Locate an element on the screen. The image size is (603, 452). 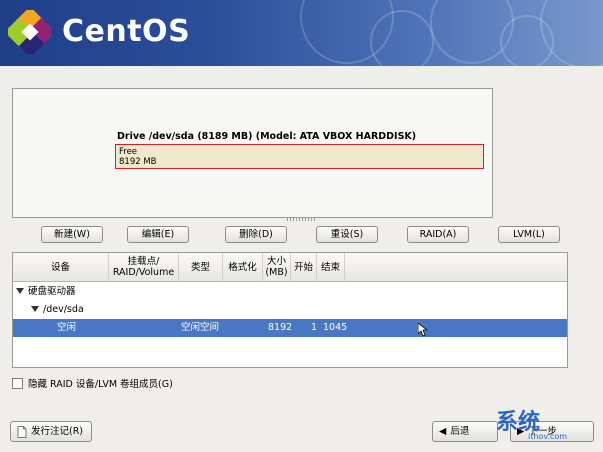
arrow-left-icon: ◀ is located at coordinates (443, 431).